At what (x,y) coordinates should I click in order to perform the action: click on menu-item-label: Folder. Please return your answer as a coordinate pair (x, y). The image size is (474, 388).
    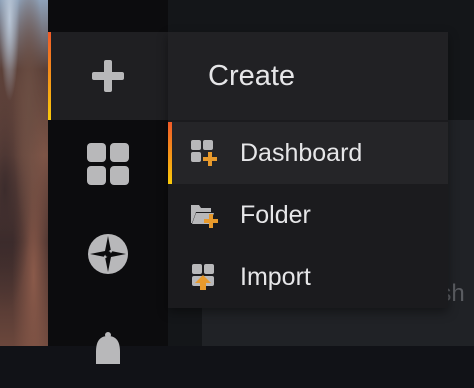
    Looking at the image, I should click on (275, 214).